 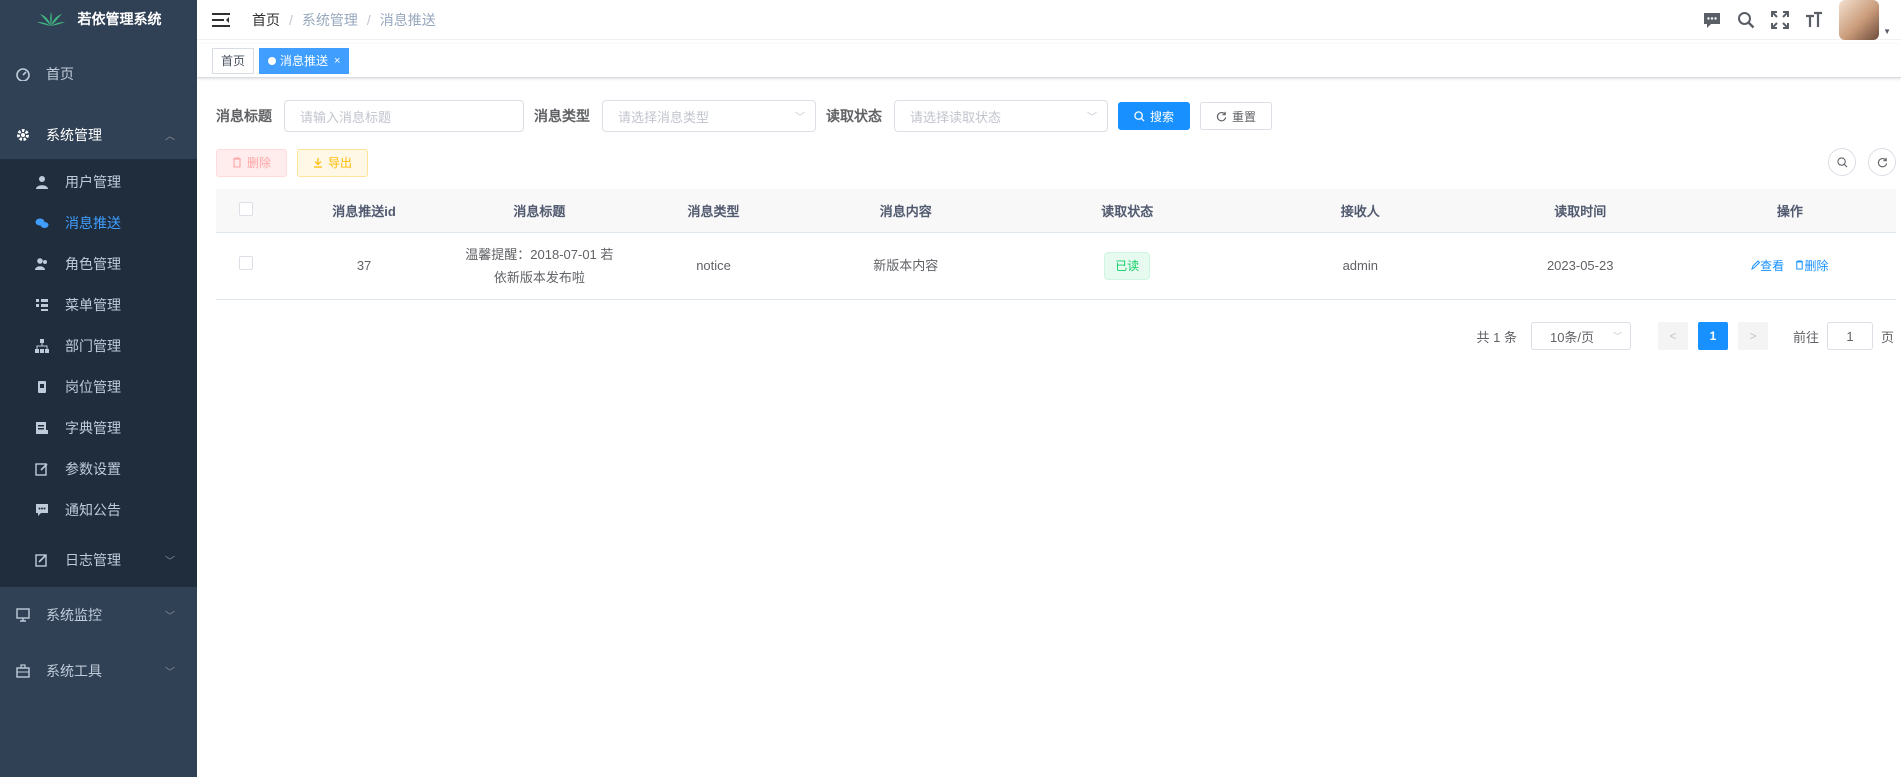 What do you see at coordinates (956, 117) in the screenshot?
I see `status-placeholder: 请选择读取状态` at bounding box center [956, 117].